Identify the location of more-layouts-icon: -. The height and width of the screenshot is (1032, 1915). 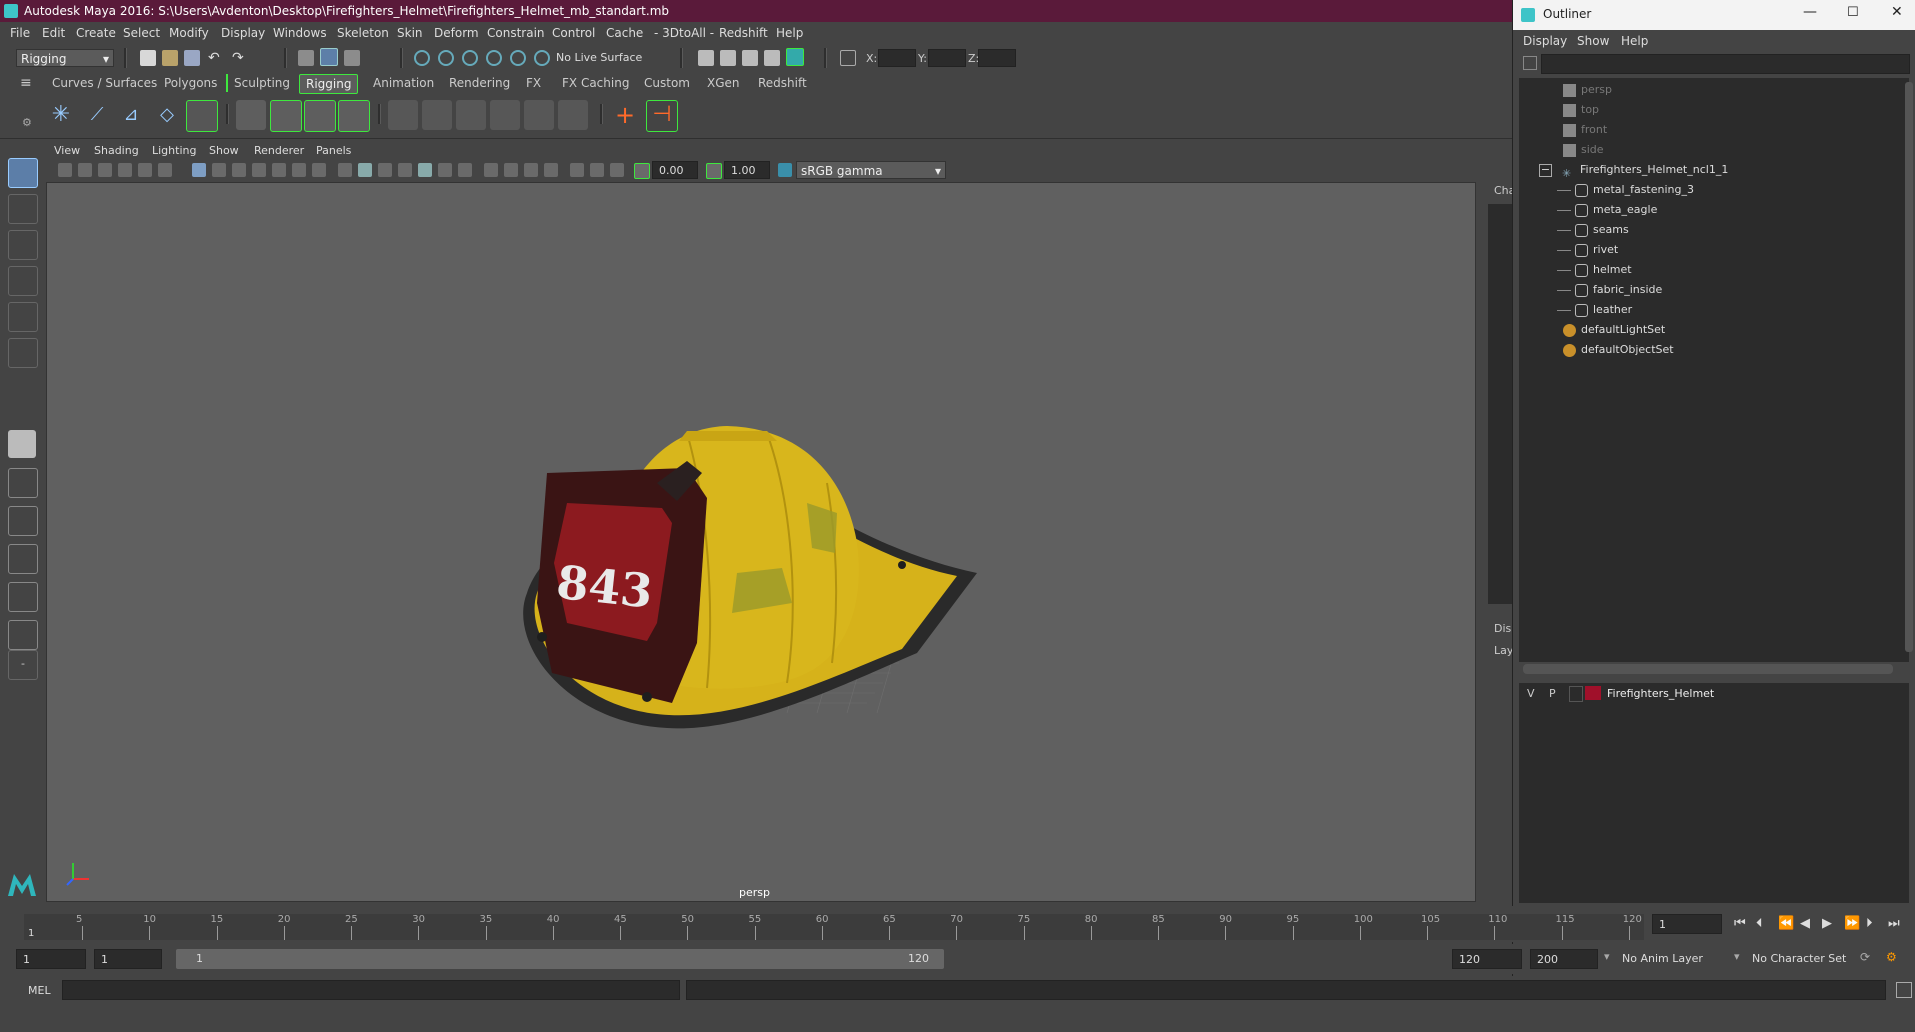
(23, 665).